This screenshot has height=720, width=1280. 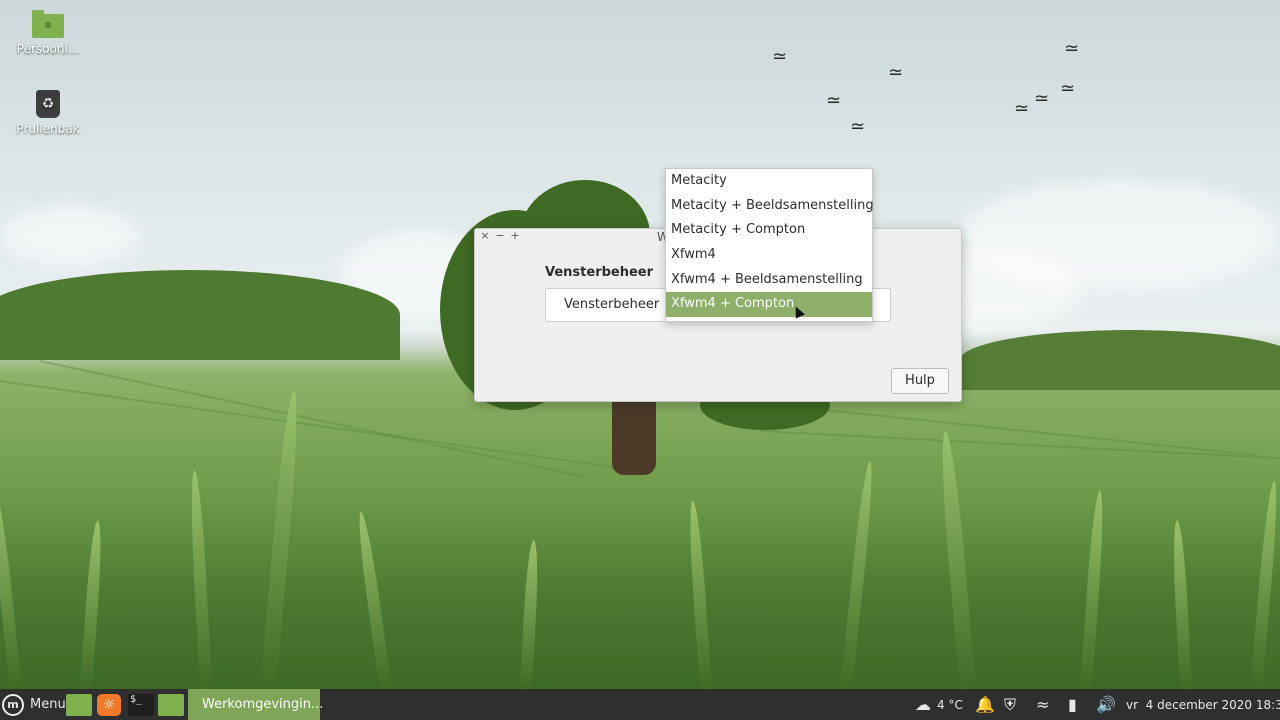 I want to click on bell-icon: 🔔, so click(x=985, y=704).